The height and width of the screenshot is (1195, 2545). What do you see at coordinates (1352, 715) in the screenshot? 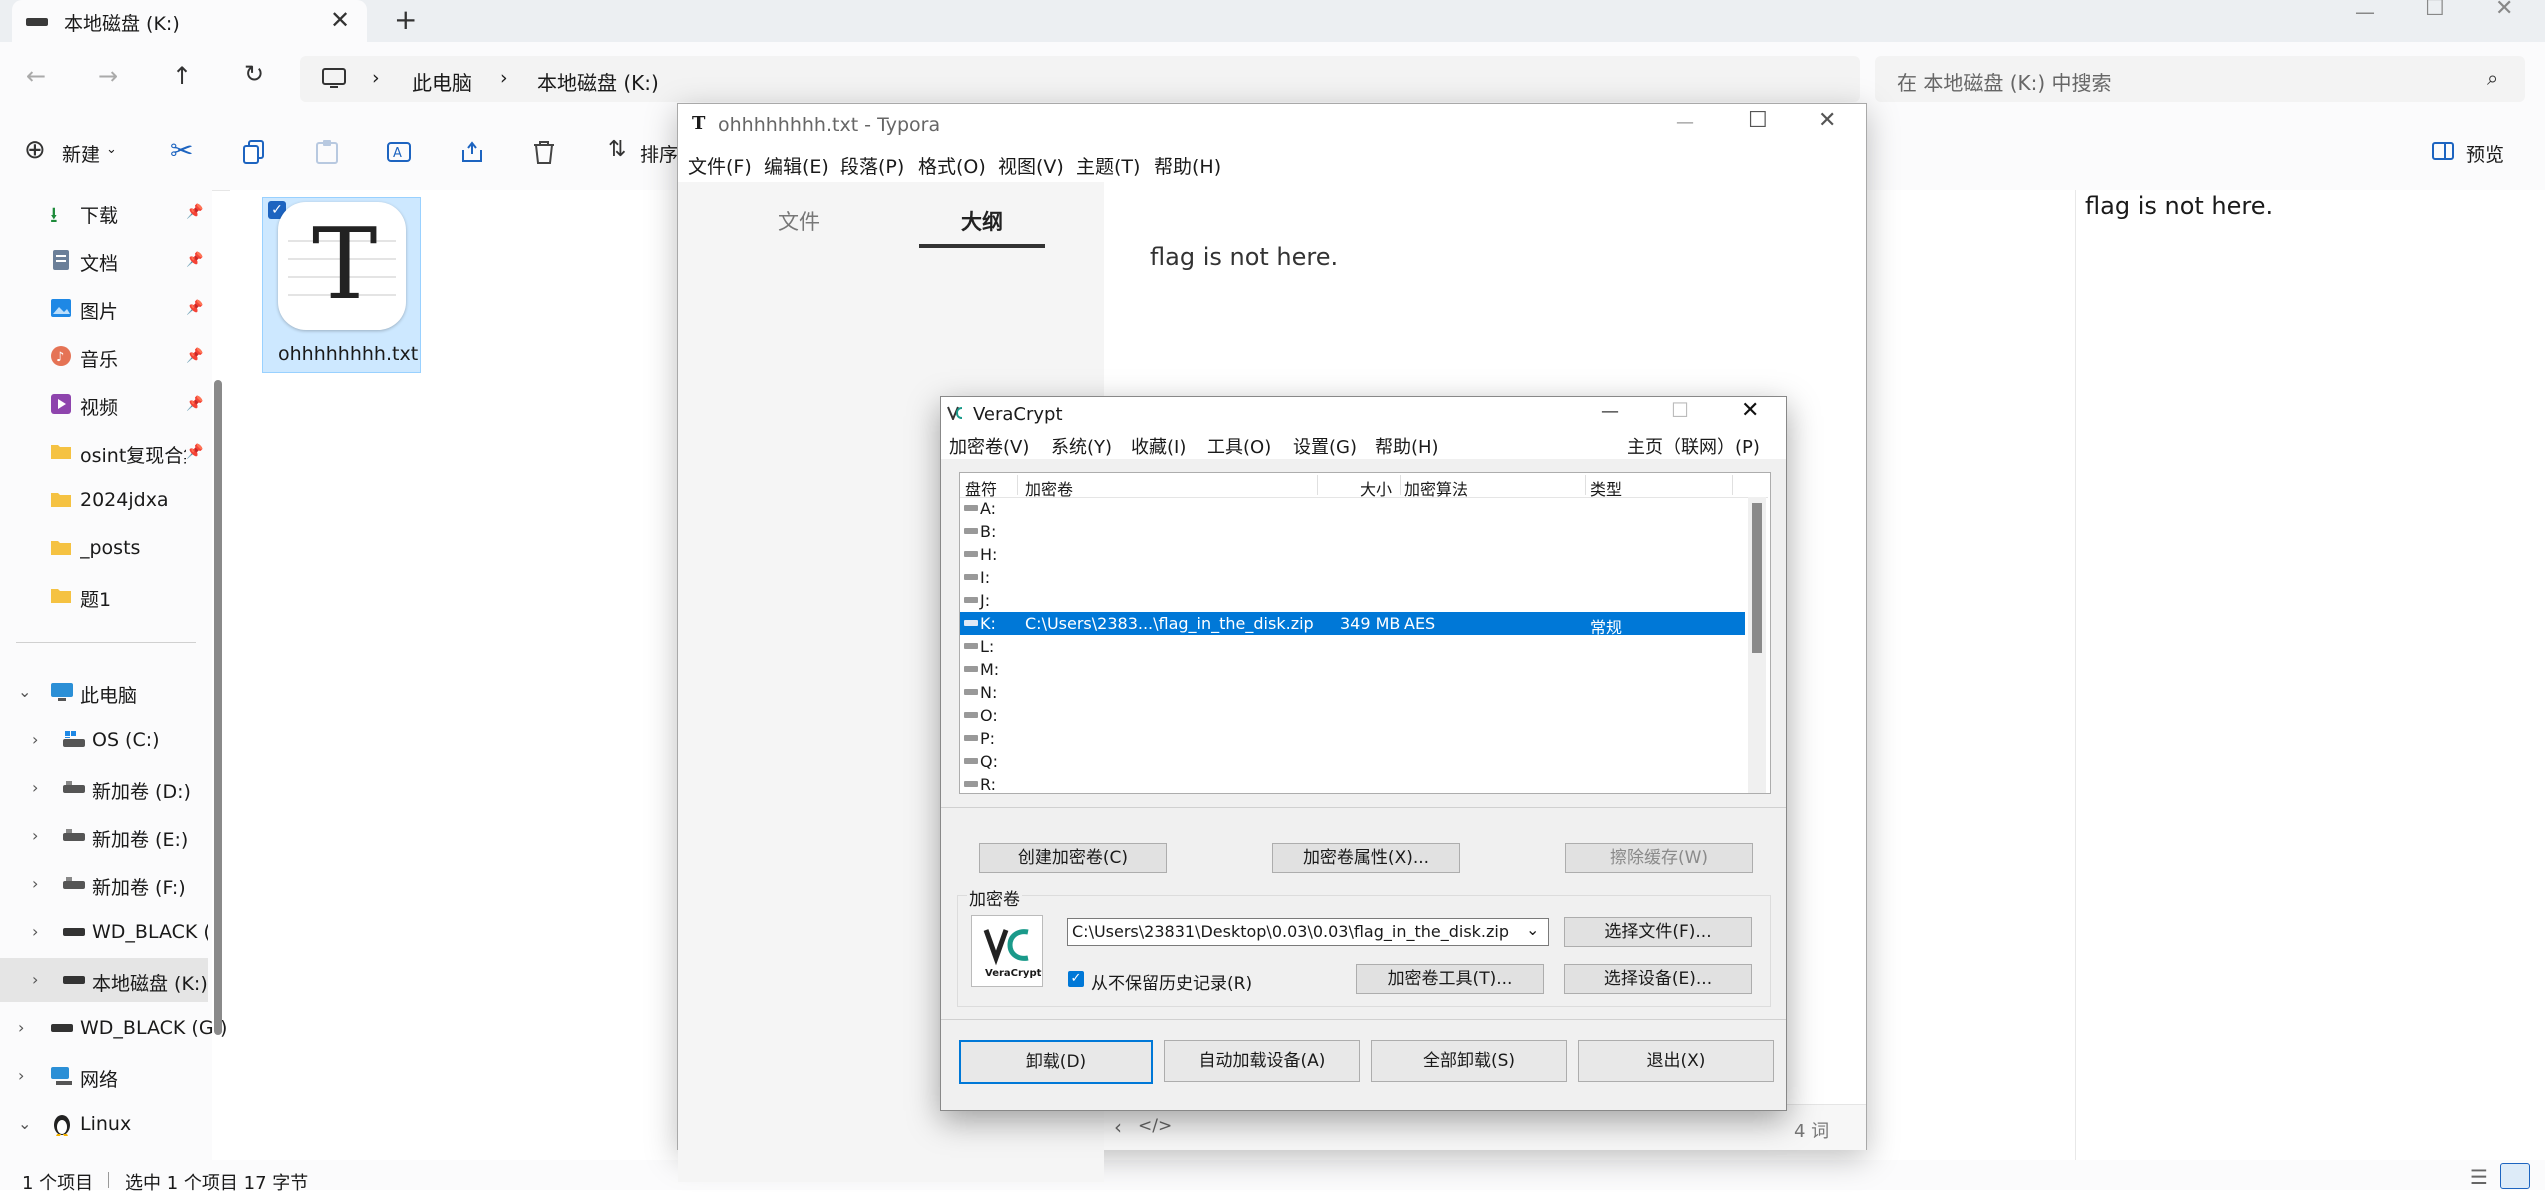
I see `drive-row: O:` at bounding box center [1352, 715].